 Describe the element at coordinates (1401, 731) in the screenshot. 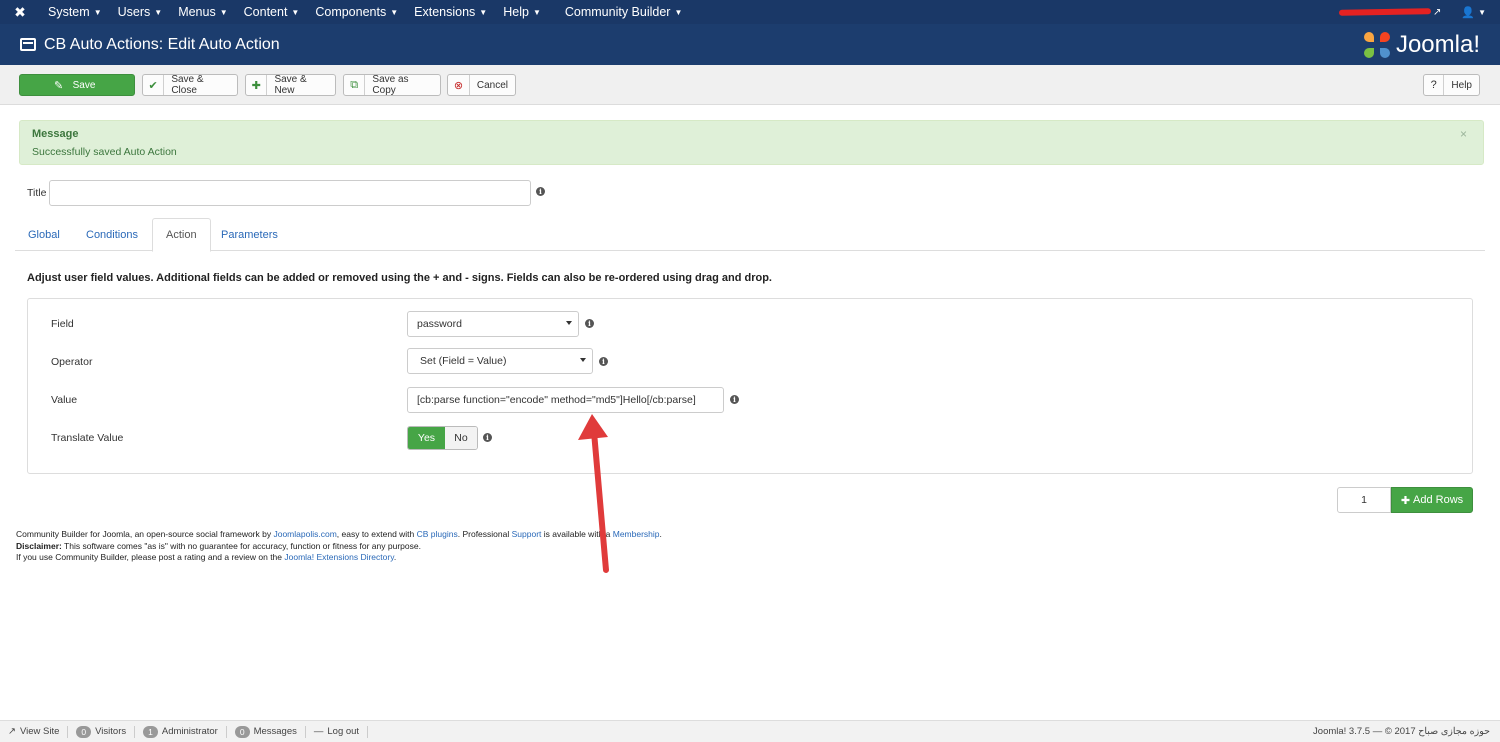

I see `copyright-text: Joomla! 3.7.5 — © 2017 حوزه مجازی صباح` at that location.